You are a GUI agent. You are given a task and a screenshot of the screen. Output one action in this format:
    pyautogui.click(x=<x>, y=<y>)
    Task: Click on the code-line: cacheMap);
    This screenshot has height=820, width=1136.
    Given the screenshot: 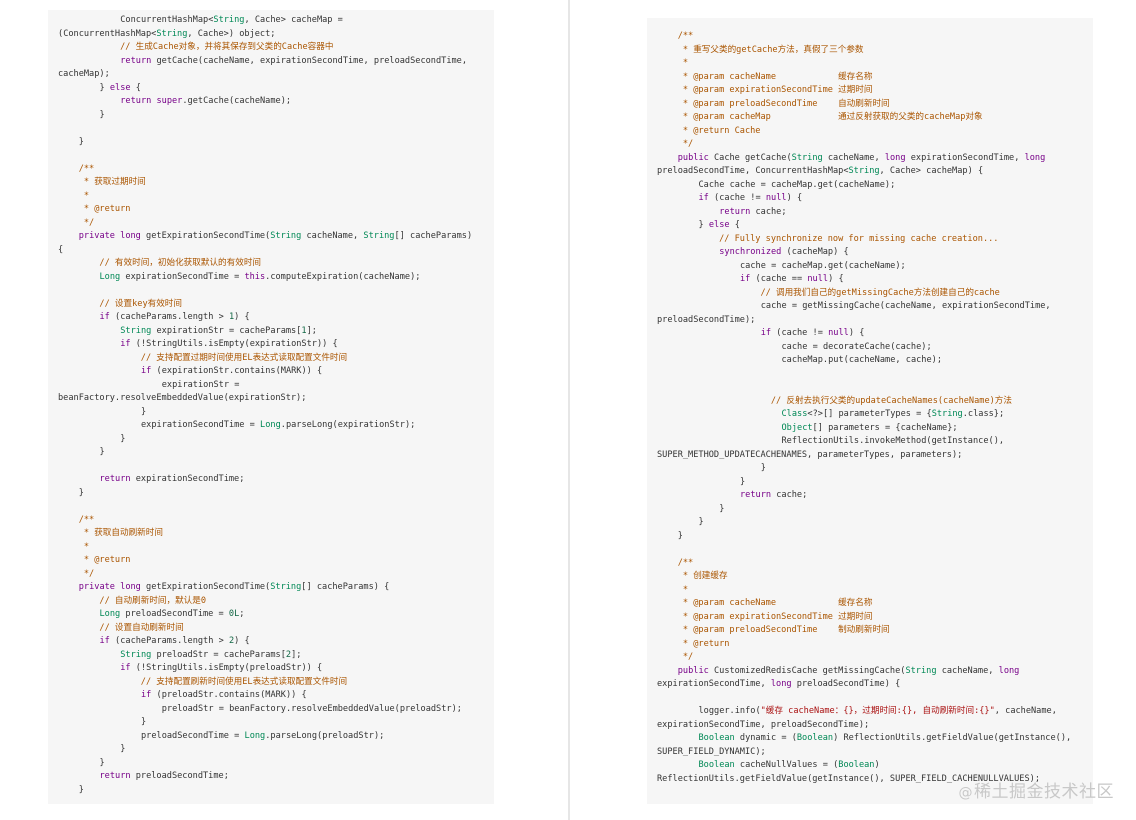 What is the action you would take?
    pyautogui.click(x=84, y=74)
    